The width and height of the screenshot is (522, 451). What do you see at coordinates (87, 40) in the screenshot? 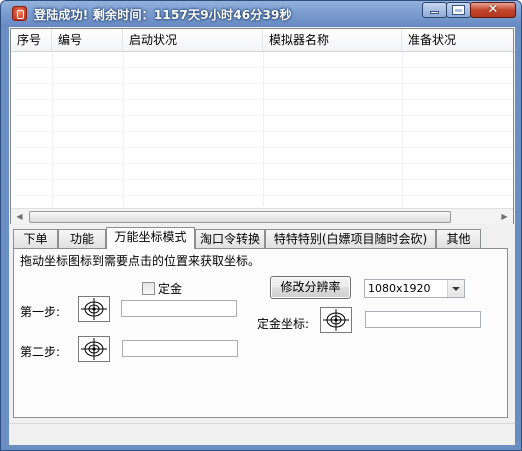
I see `column-header-id: 编号` at bounding box center [87, 40].